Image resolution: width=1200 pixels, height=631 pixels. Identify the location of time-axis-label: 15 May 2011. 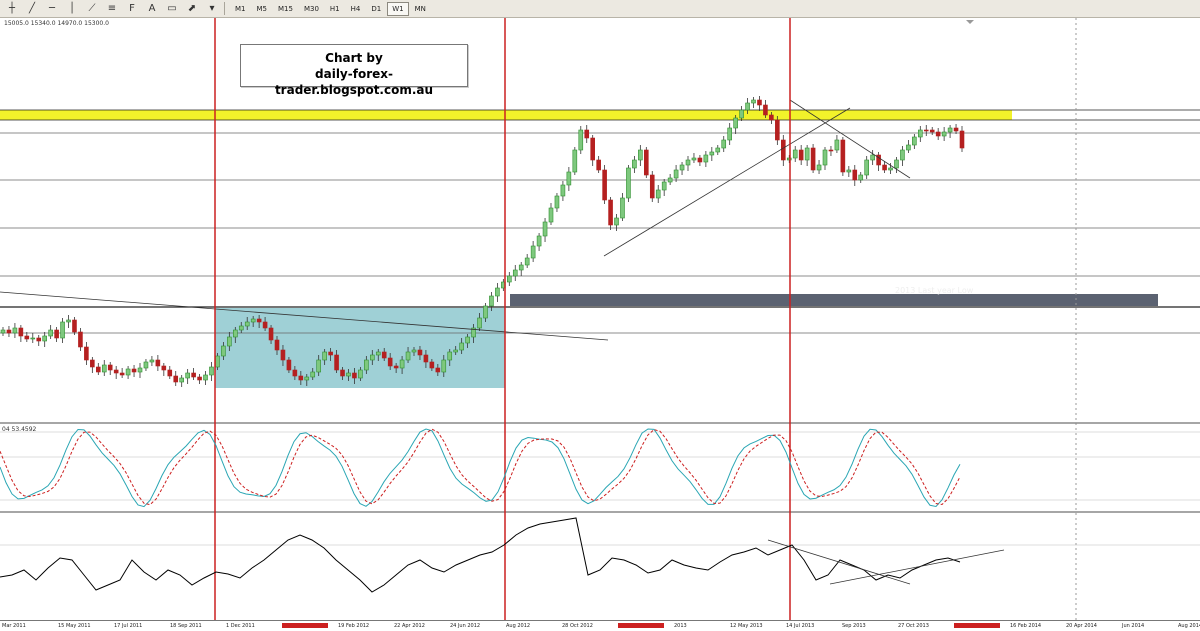
(74, 626).